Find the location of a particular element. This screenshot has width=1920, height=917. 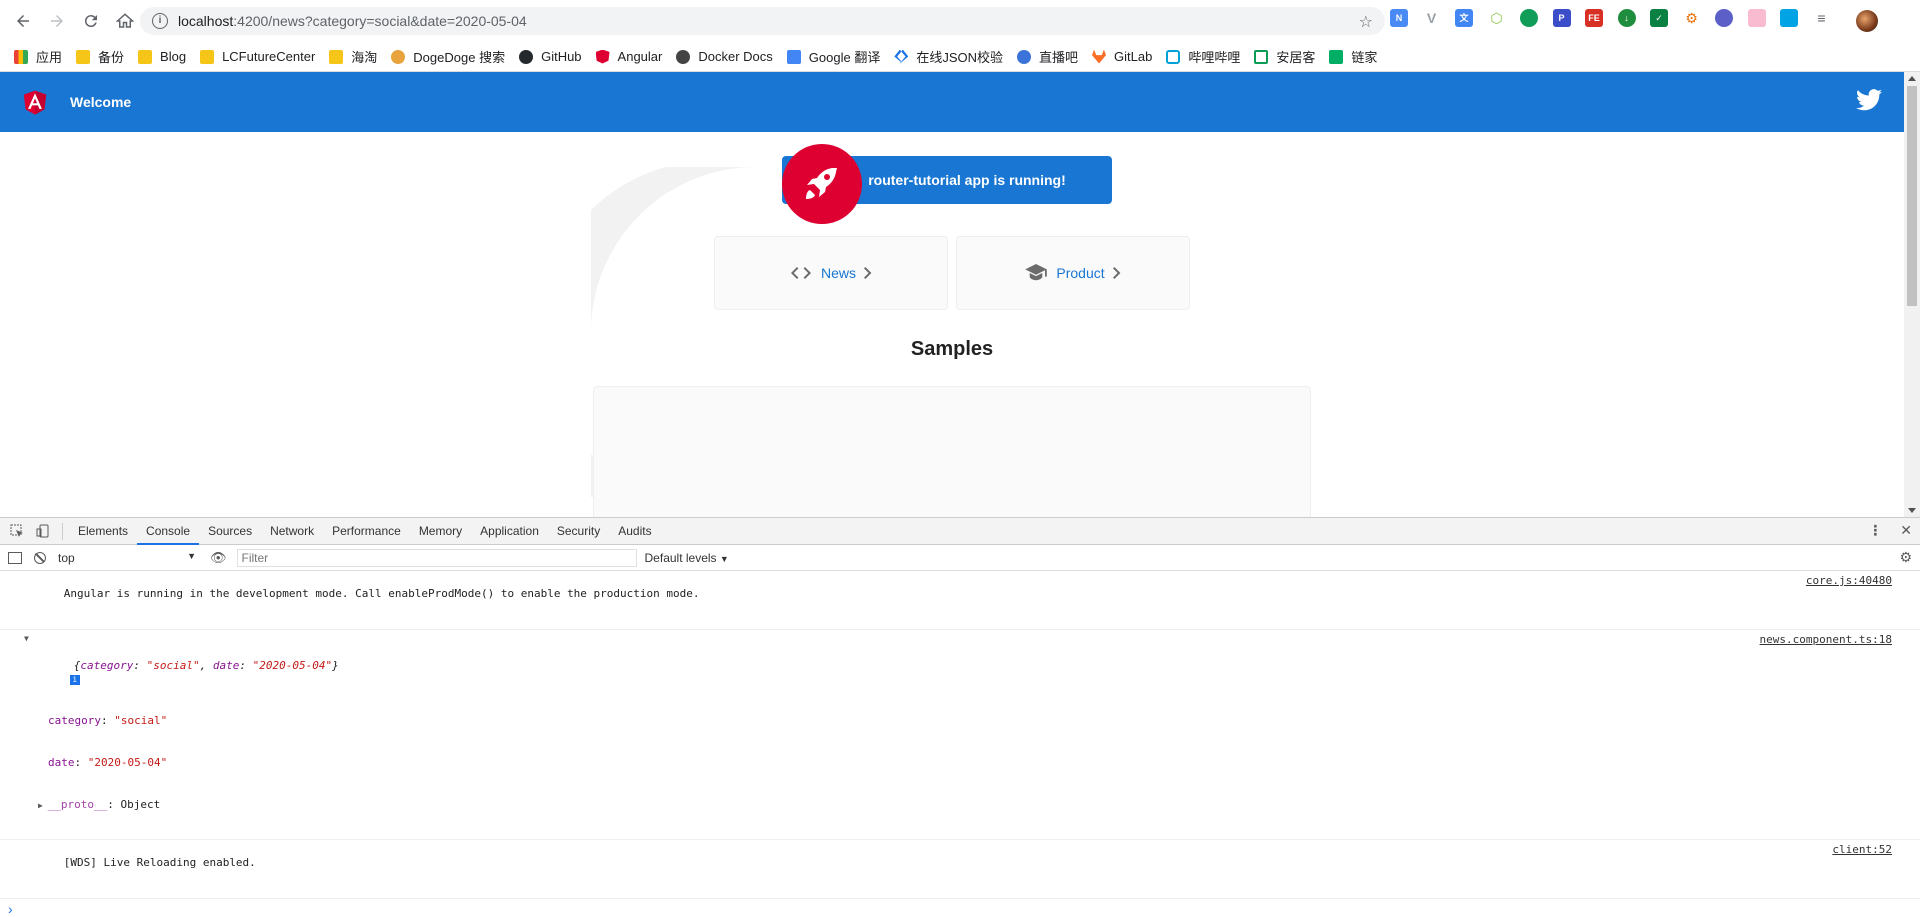

tab-elements: Elements is located at coordinates (103, 531).